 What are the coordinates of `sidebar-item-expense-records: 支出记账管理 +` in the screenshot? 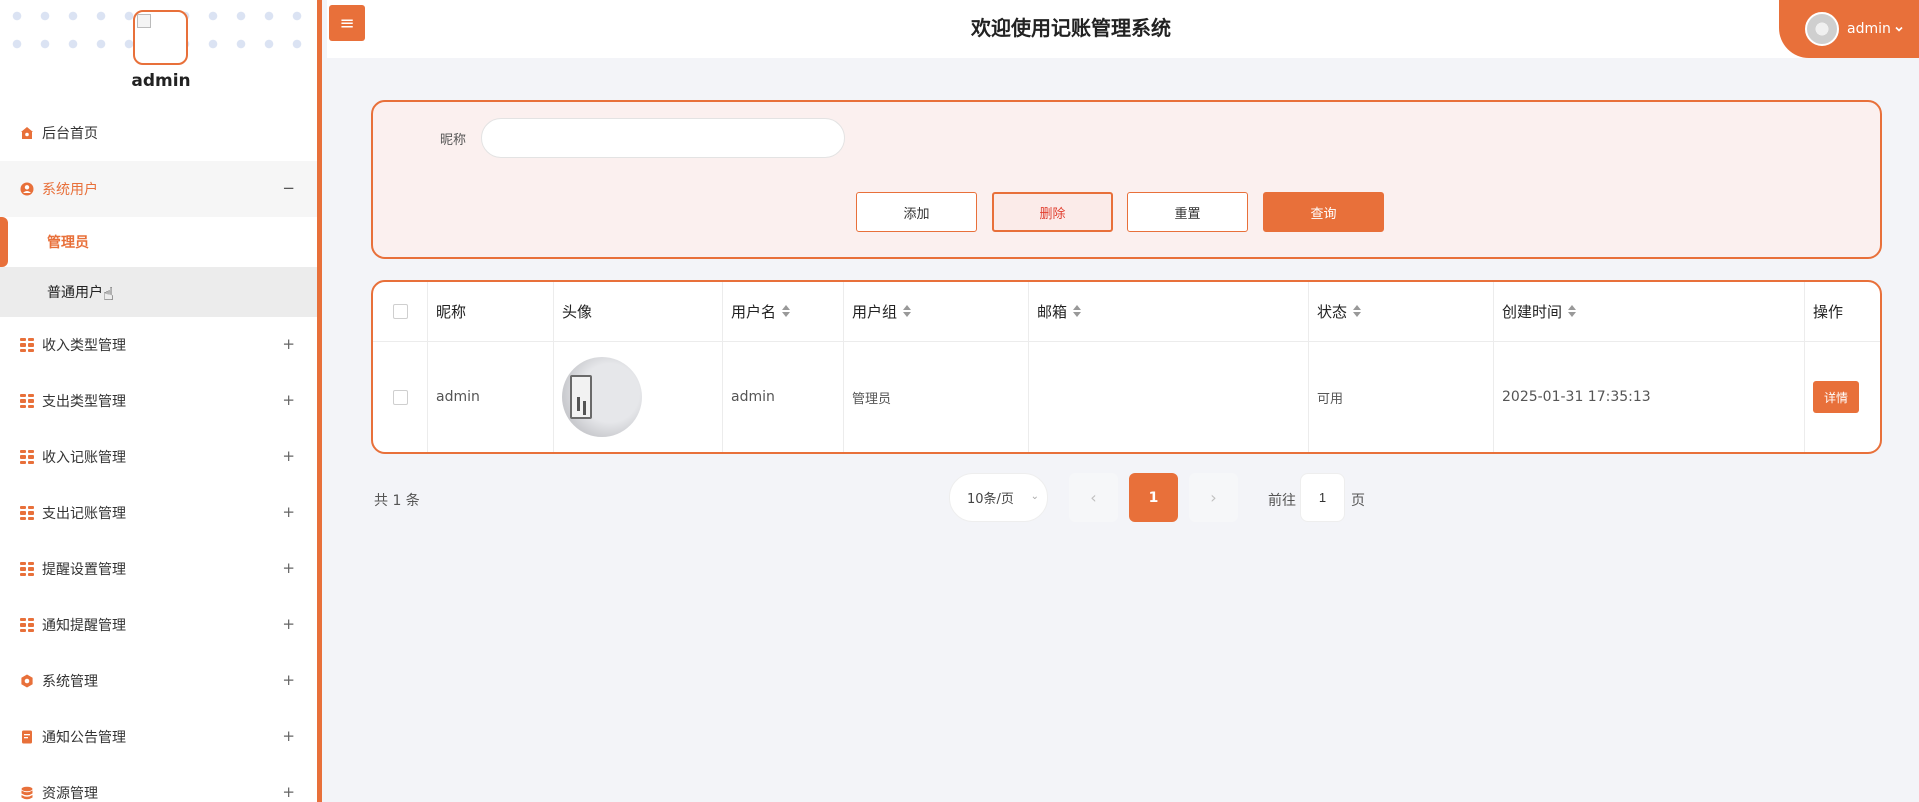 It's located at (158, 513).